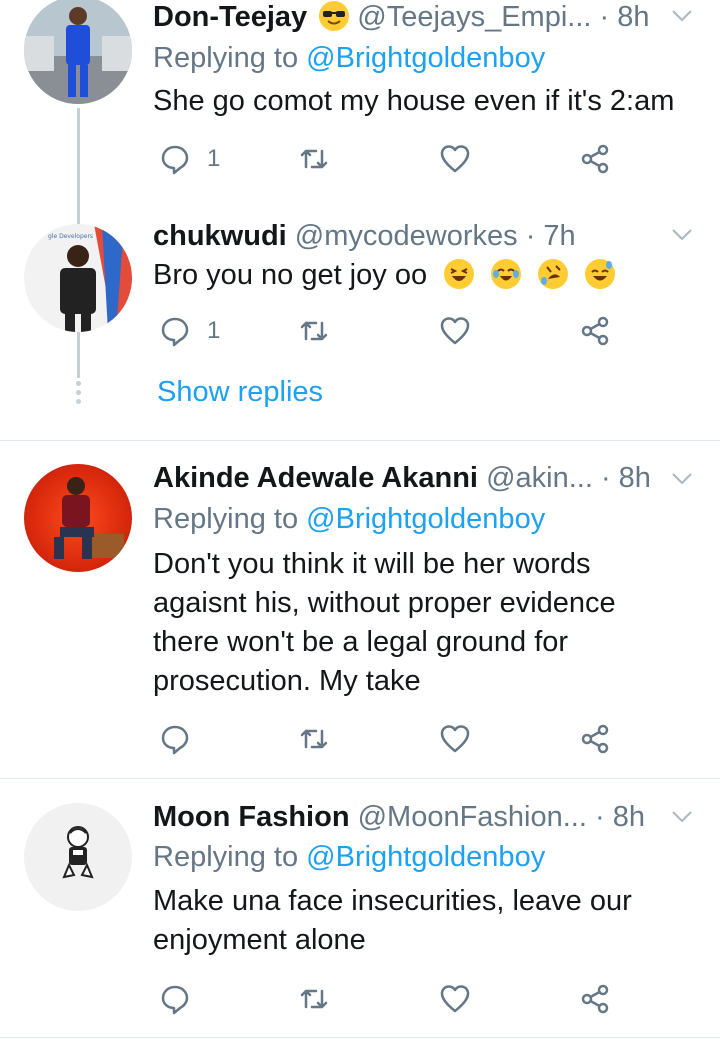  I want to click on svg-text: gle Developers, so click(70, 236).